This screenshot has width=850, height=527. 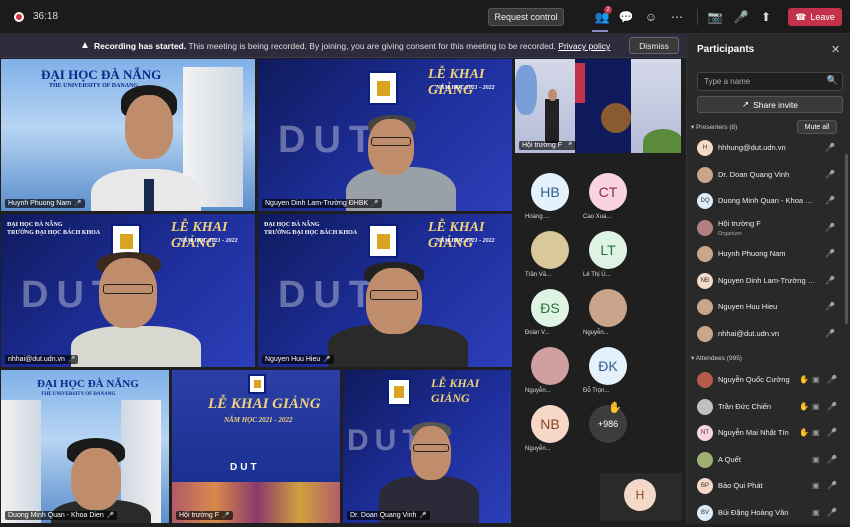 I want to click on presenter-name: Hội trường F, so click(x=739, y=223).